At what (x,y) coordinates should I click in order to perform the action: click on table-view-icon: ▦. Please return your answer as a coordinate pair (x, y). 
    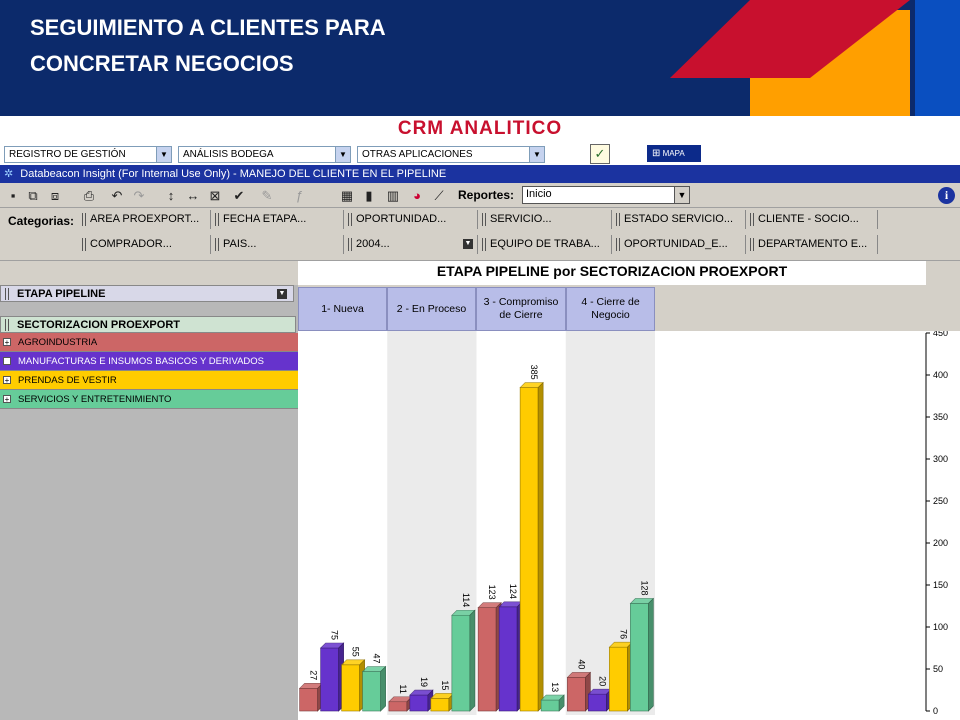
    Looking at the image, I should click on (347, 195).